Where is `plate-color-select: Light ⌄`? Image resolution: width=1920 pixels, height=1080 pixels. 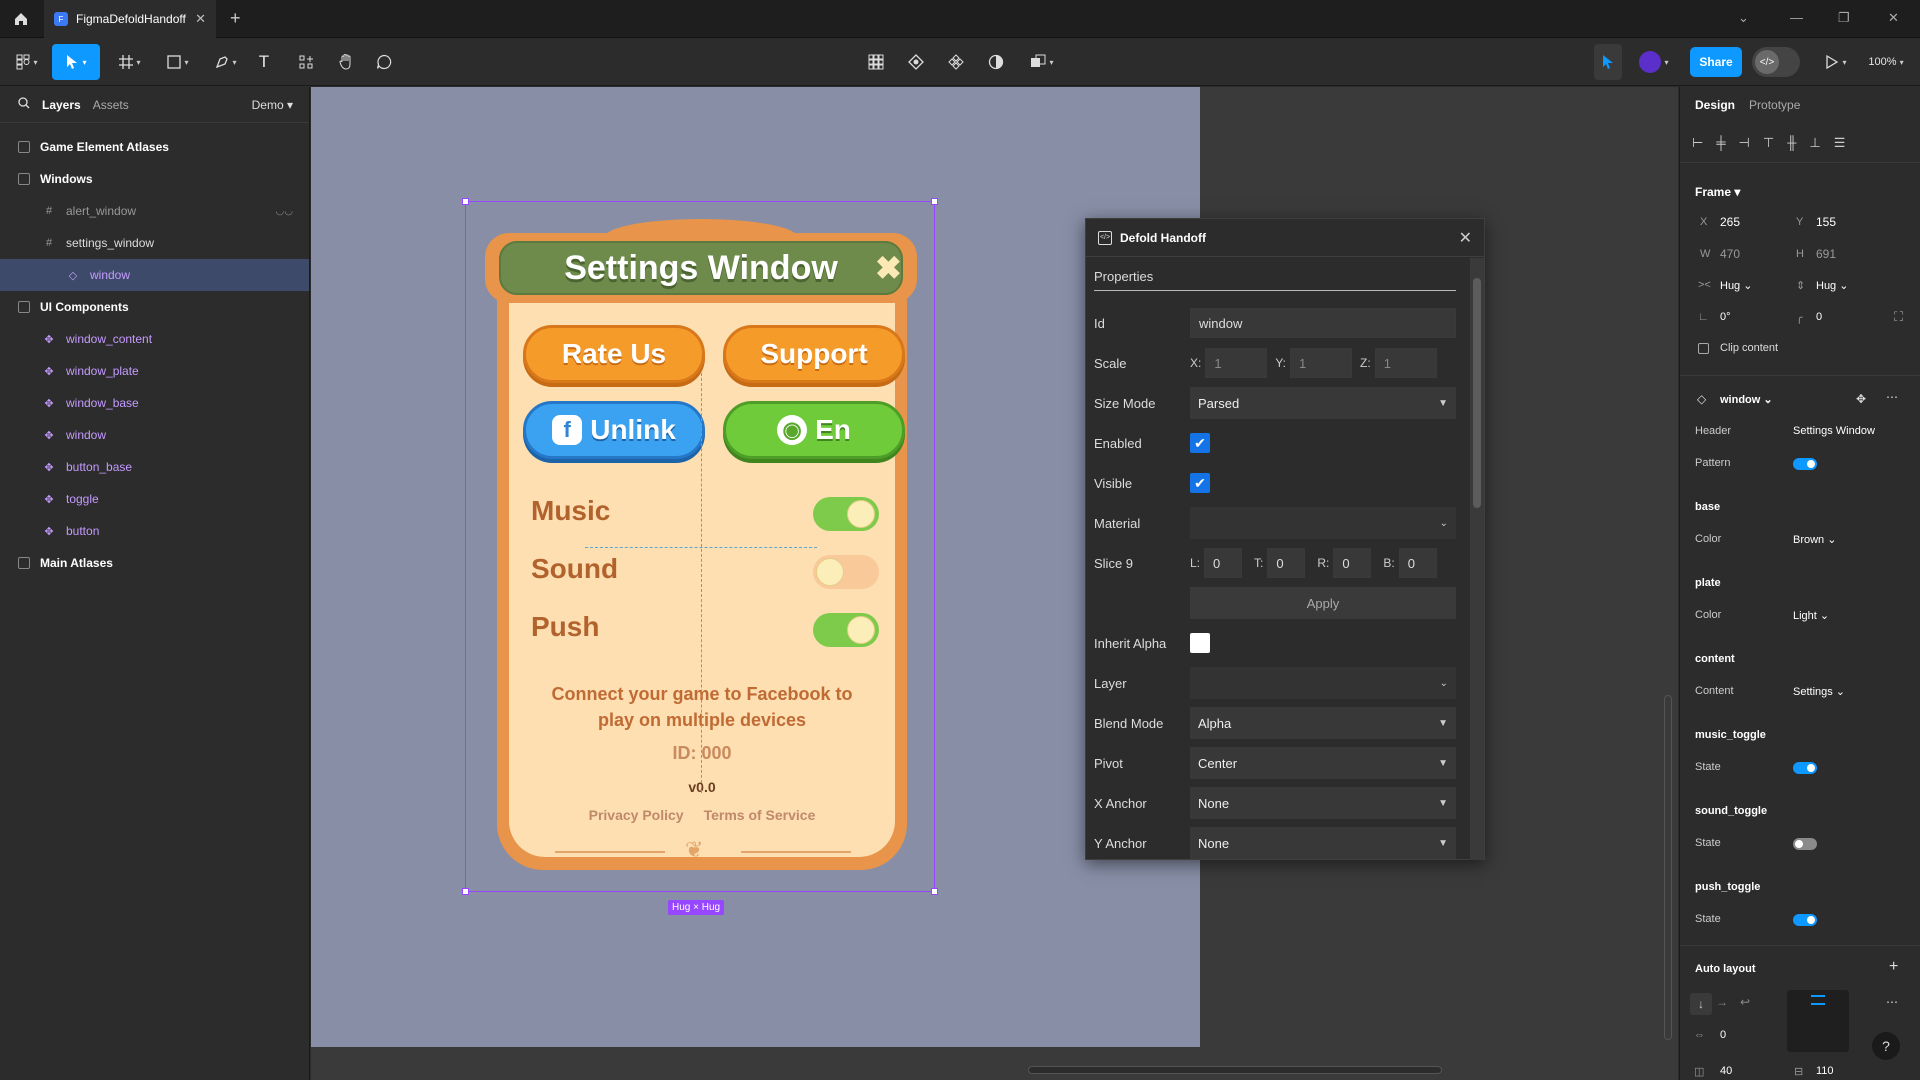 plate-color-select: Light ⌄ is located at coordinates (1811, 615).